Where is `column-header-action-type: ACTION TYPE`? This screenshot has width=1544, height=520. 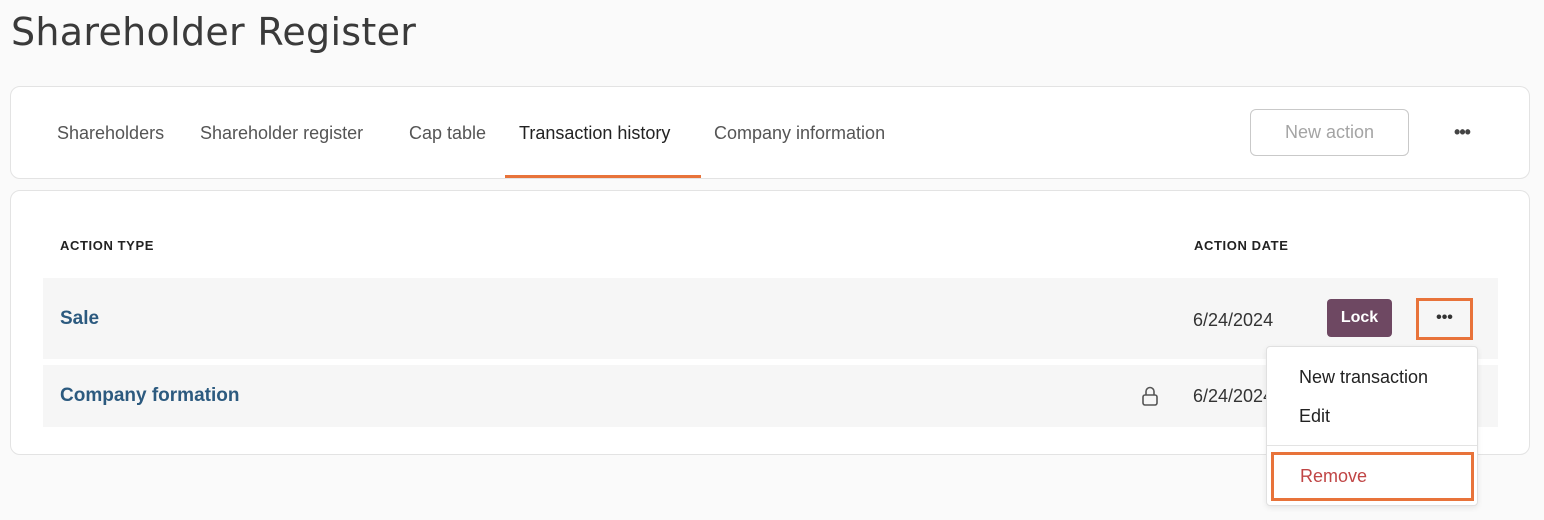 column-header-action-type: ACTION TYPE is located at coordinates (107, 245).